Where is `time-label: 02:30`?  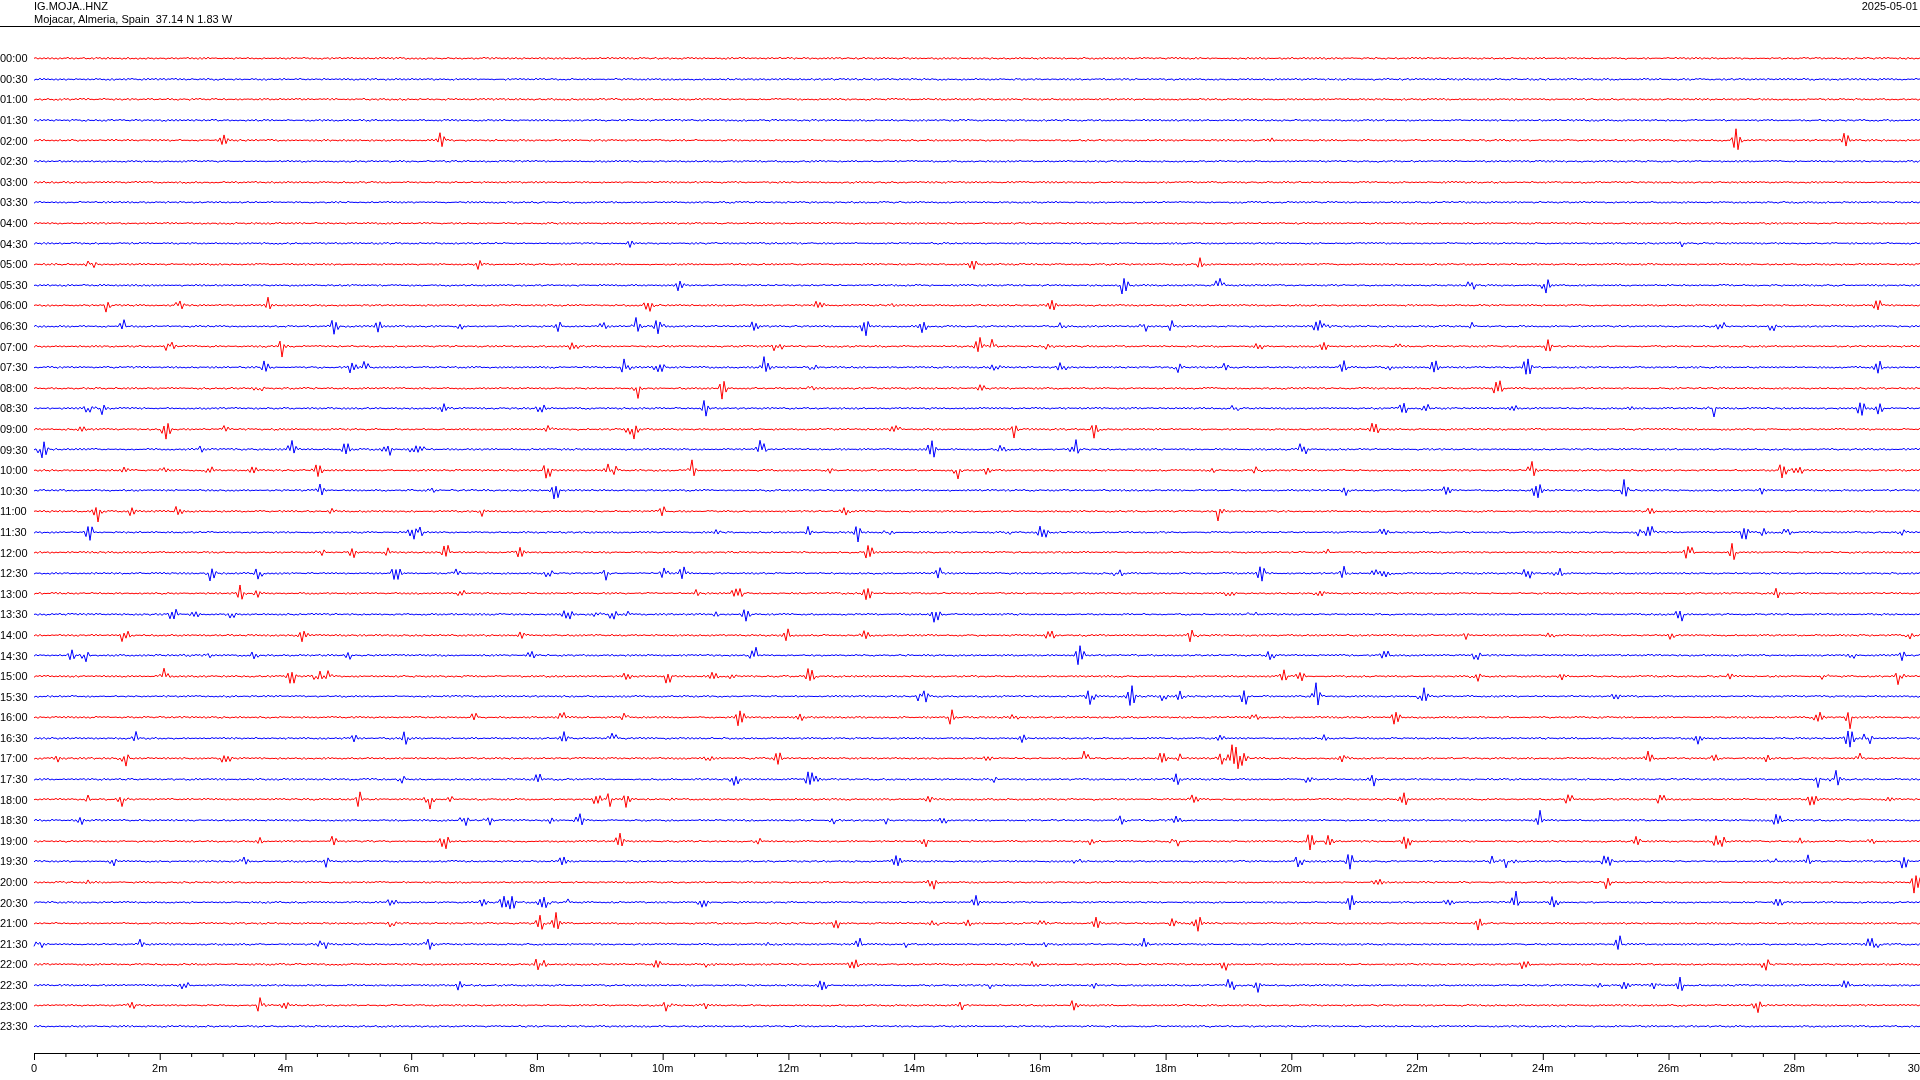 time-label: 02:30 is located at coordinates (14, 161).